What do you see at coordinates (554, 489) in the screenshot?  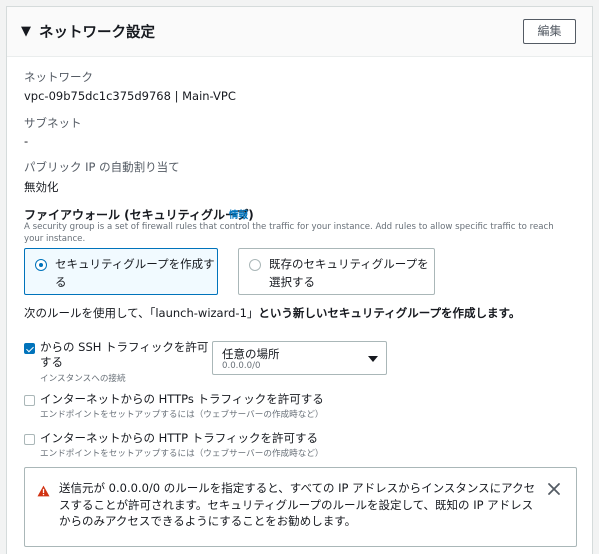 I see `close-icon` at bounding box center [554, 489].